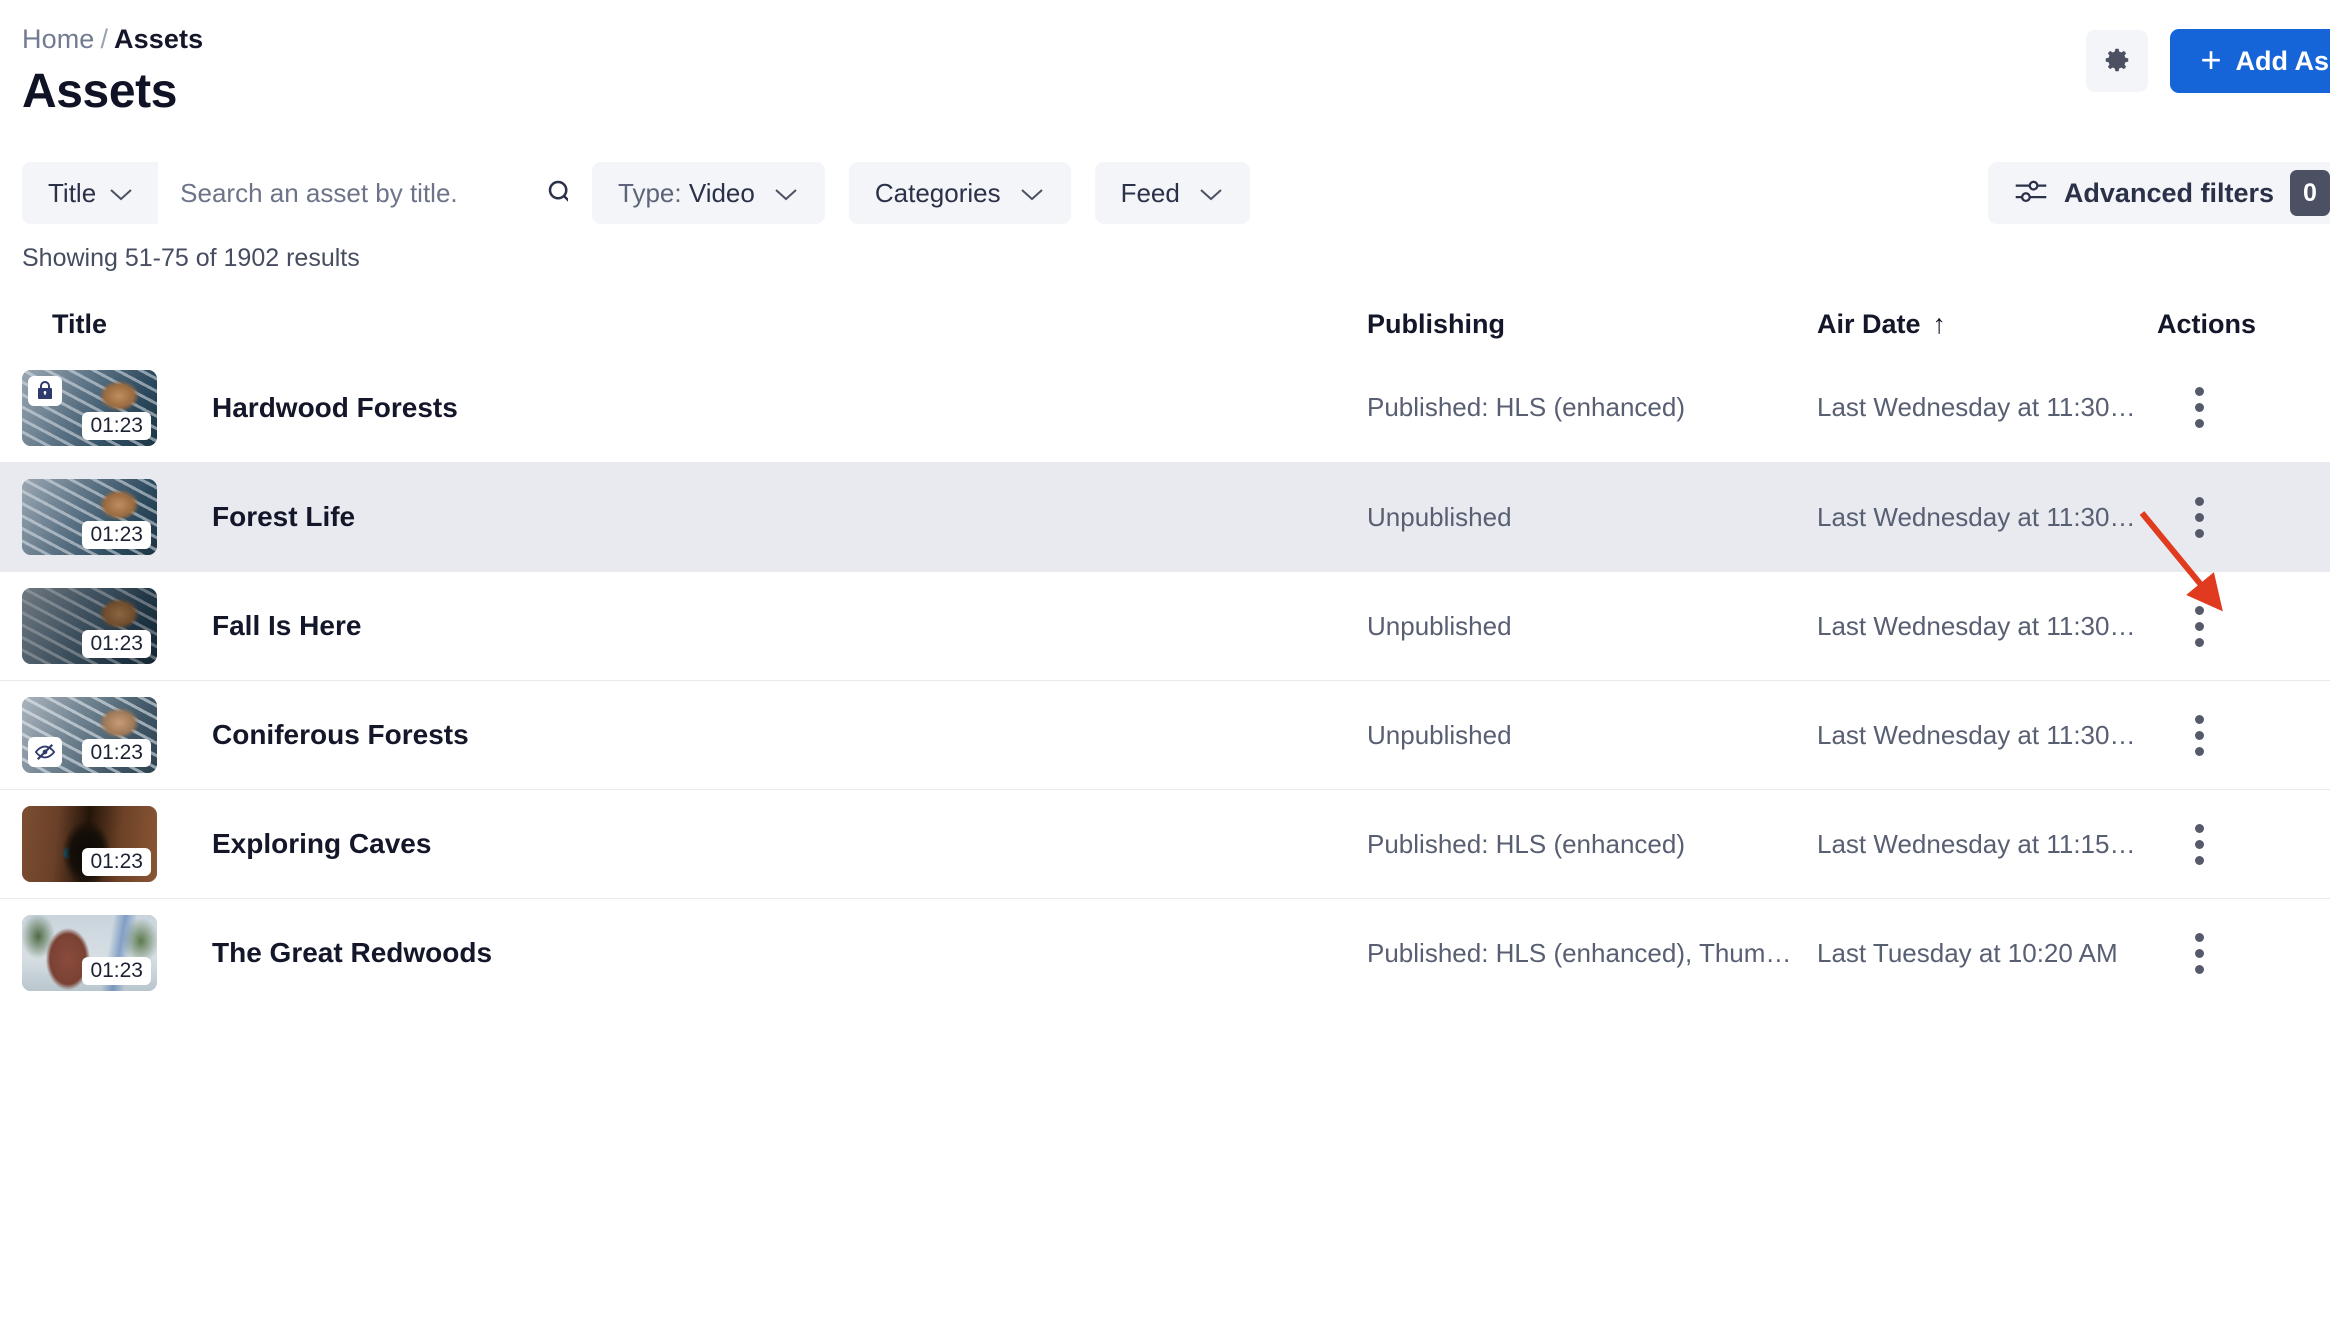  What do you see at coordinates (2310, 193) in the screenshot?
I see `advanced-filters-count-badge: 0` at bounding box center [2310, 193].